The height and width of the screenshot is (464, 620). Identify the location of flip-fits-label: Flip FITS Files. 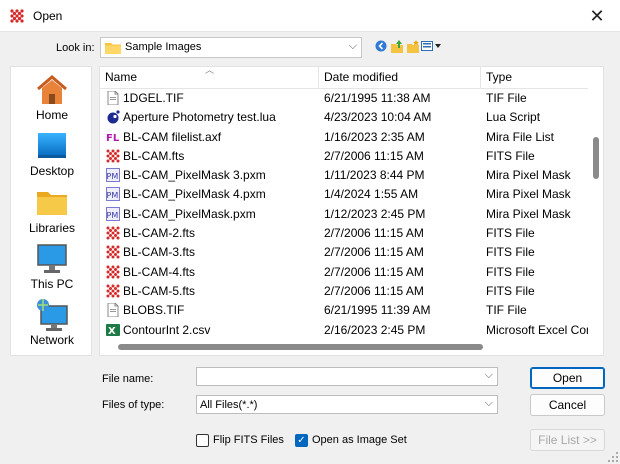
(248, 440).